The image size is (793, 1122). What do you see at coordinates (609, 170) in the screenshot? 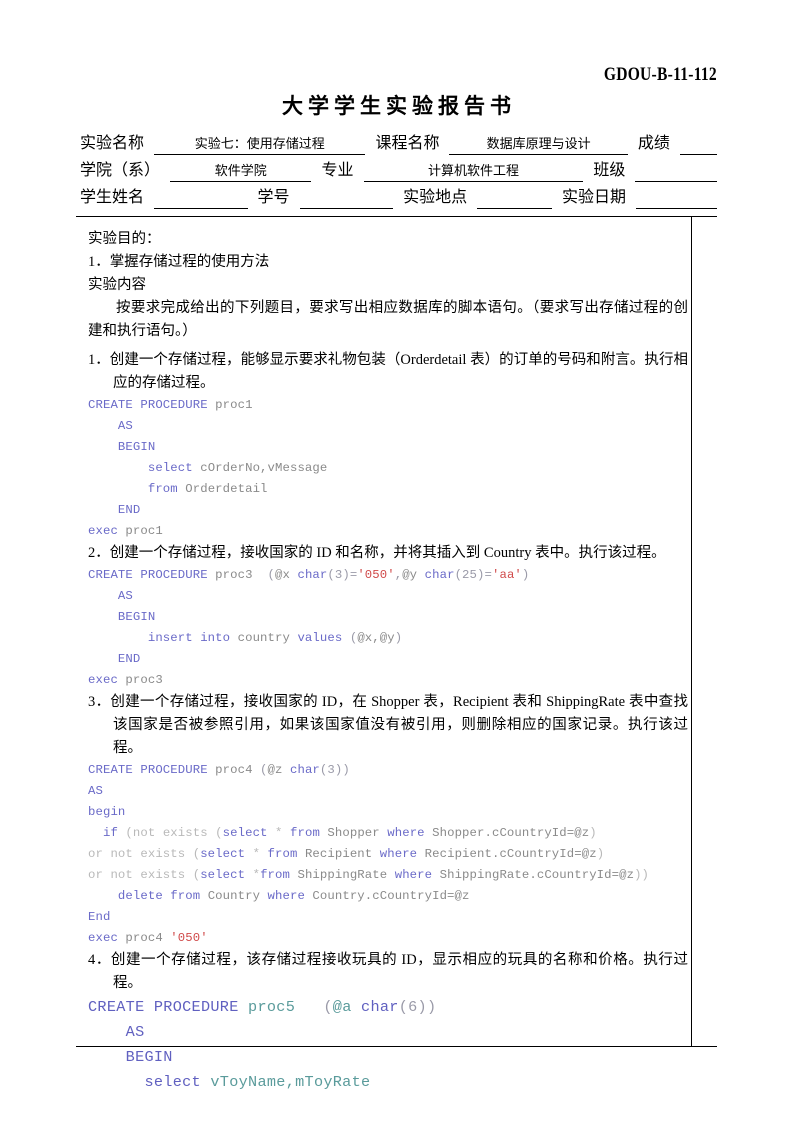
I see `field-label-class: 班级` at bounding box center [609, 170].